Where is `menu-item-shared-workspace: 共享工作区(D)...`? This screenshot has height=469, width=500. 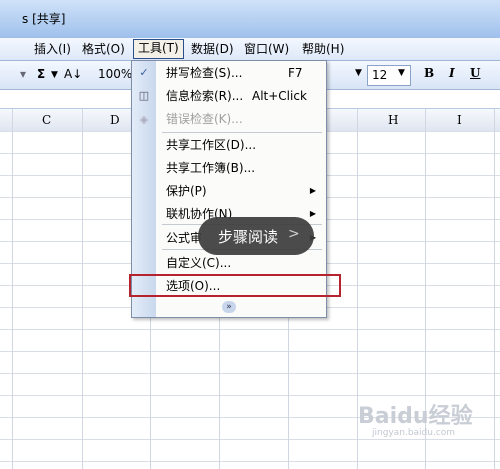 menu-item-shared-workspace: 共享工作区(D)... is located at coordinates (241, 145).